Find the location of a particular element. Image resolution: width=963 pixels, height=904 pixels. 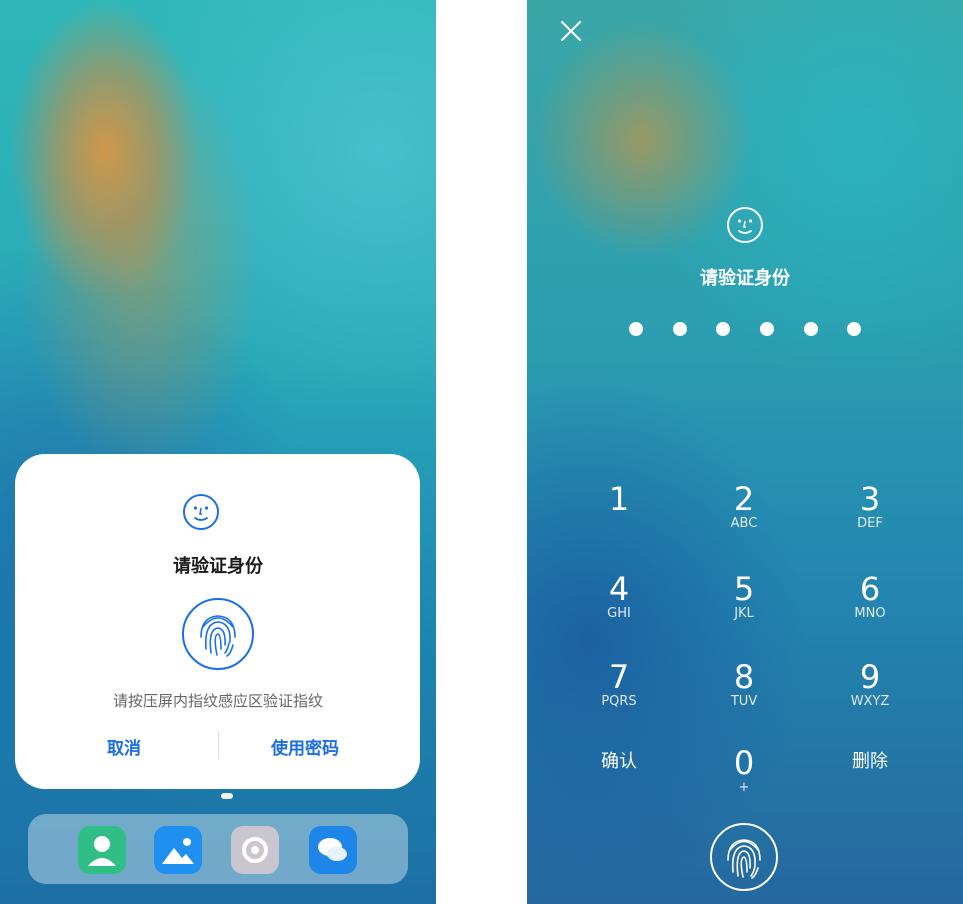

key-letters: GHI is located at coordinates (619, 613).